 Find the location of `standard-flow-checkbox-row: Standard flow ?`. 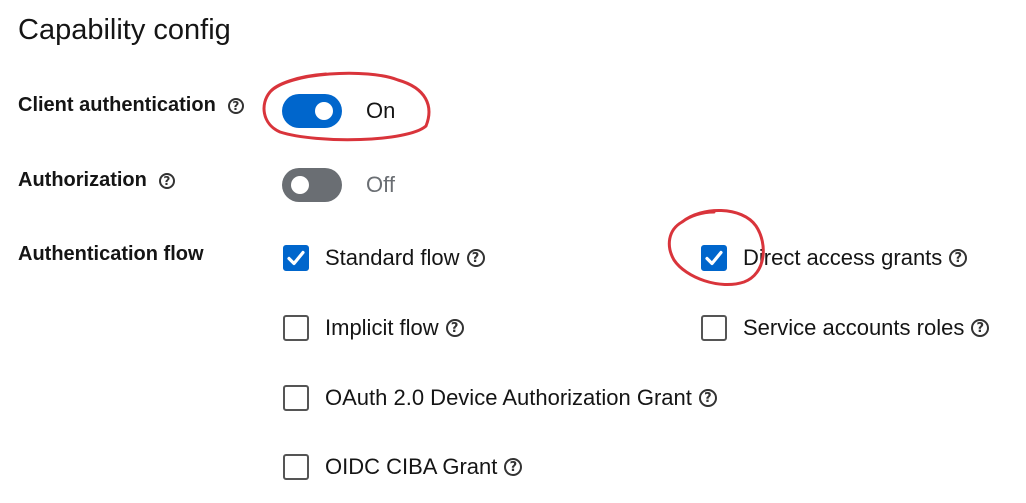

standard-flow-checkbox-row: Standard flow ? is located at coordinates (384, 258).